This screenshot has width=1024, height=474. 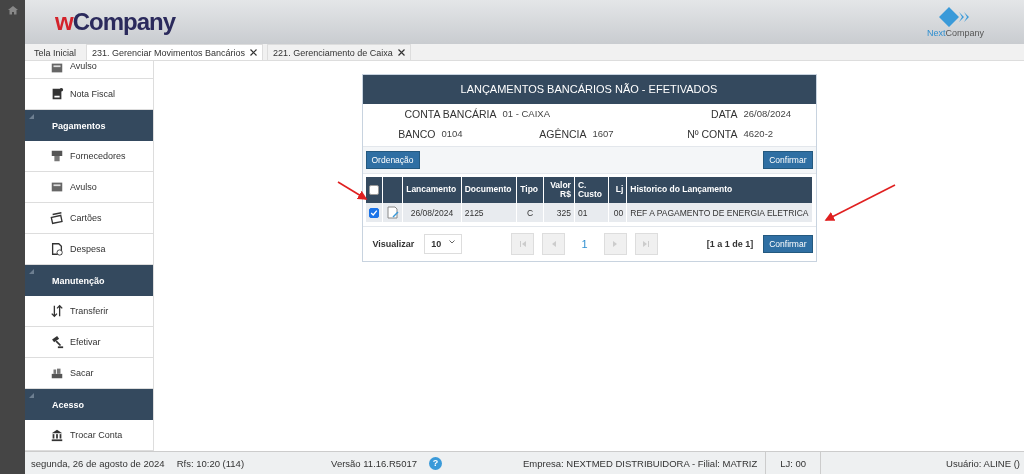 I want to click on panel-title: LANÇAMENTOS BANCÁRIOS NÃO - EFETIVADOS, so click(x=589, y=89).